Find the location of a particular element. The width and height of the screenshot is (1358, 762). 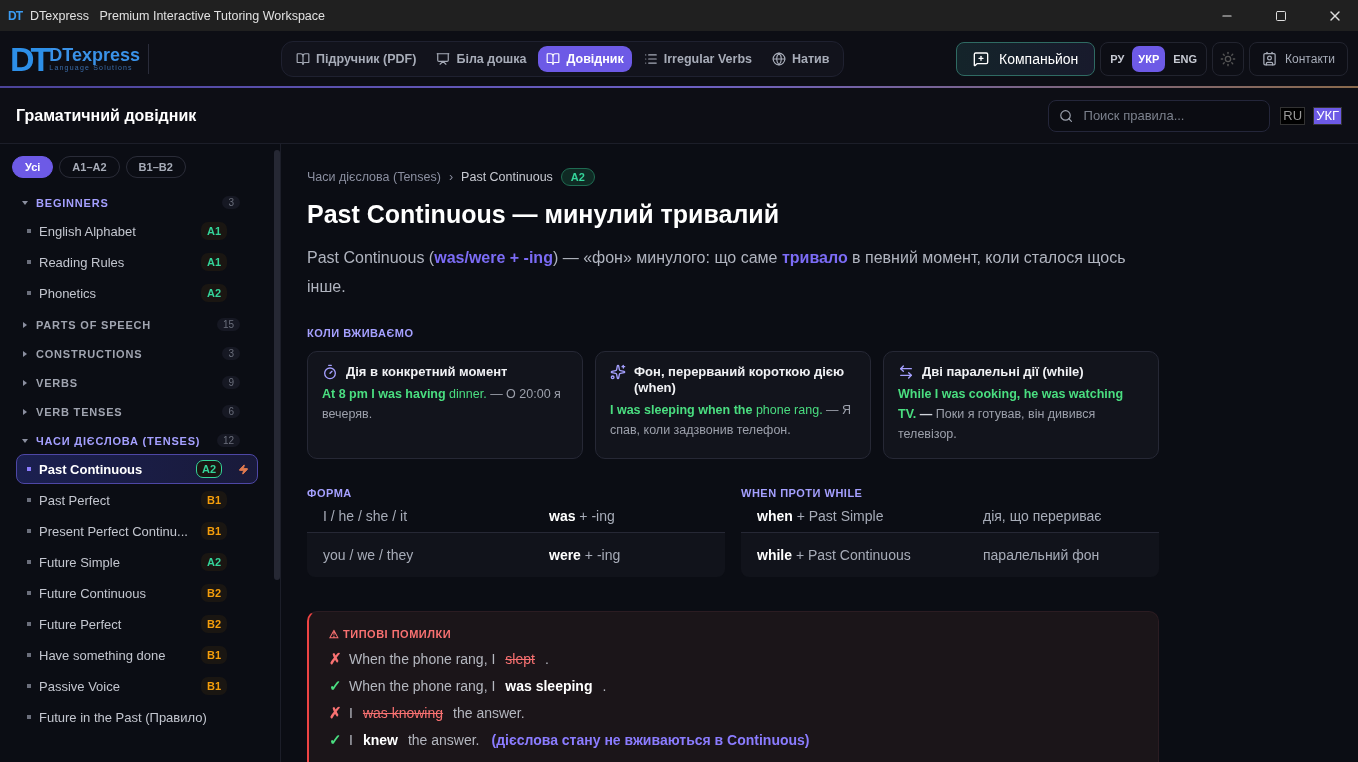

lightning-icon is located at coordinates (243, 469).